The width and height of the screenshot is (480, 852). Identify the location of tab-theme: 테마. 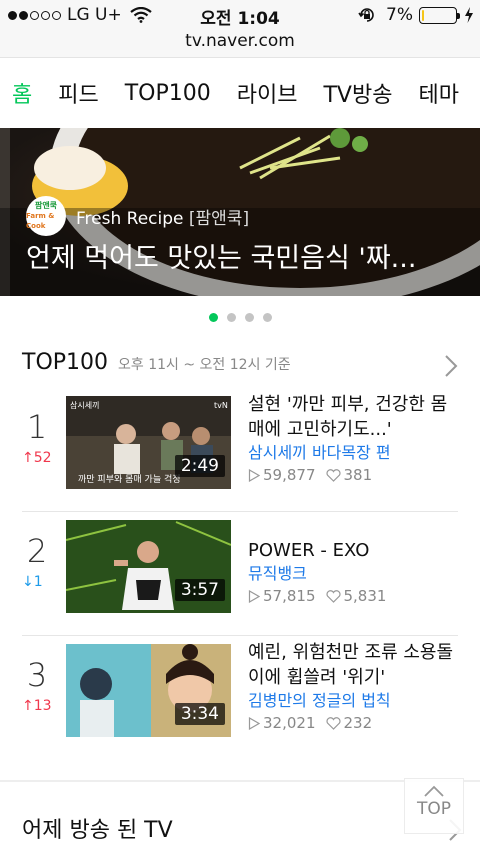
(438, 93).